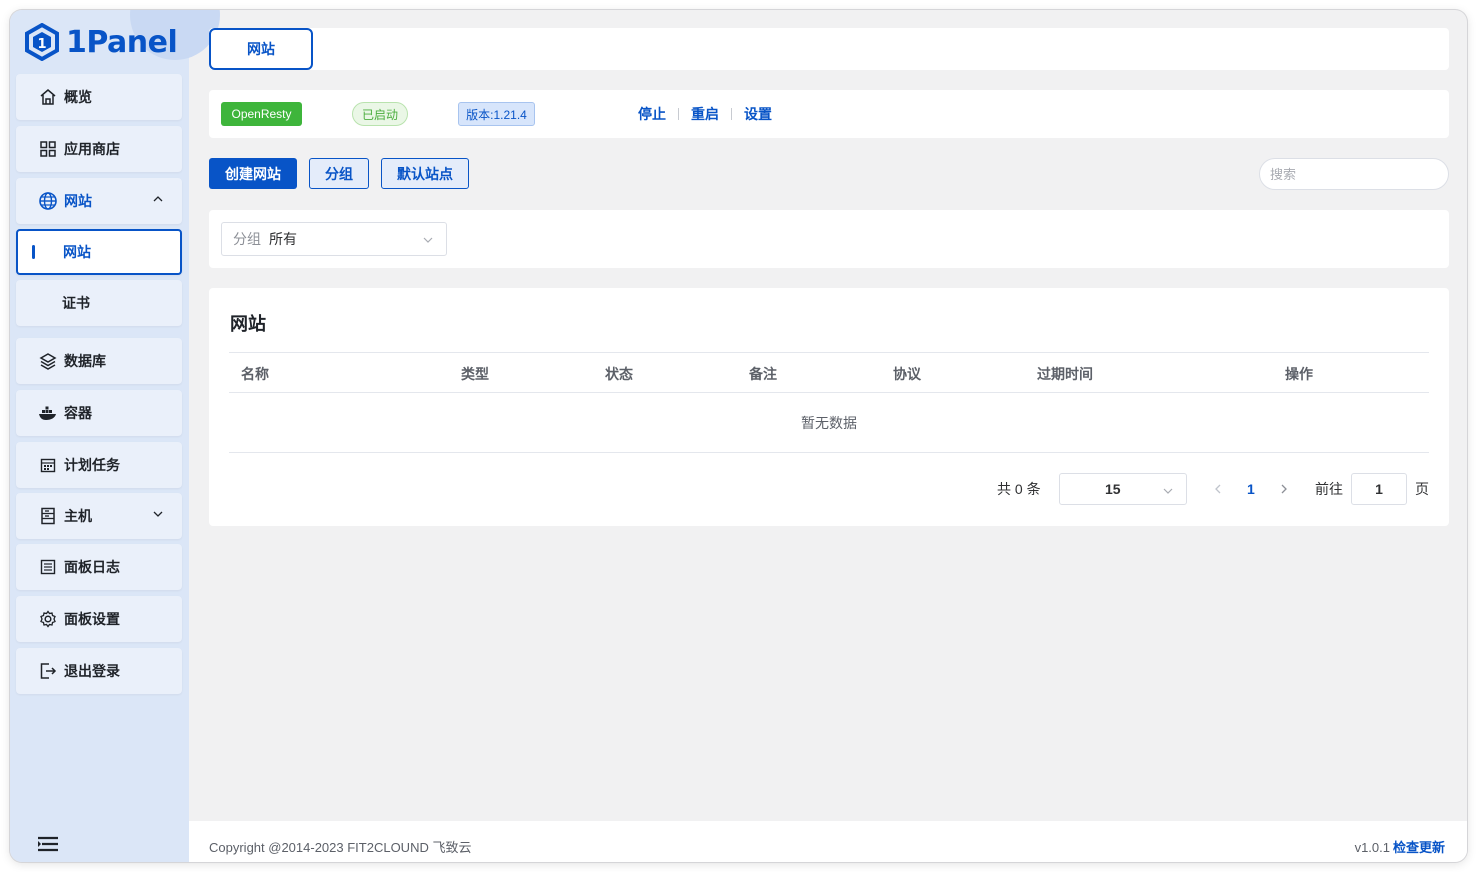 The height and width of the screenshot is (872, 1477). I want to click on sidebar-item-logout: 退出登录, so click(99, 671).